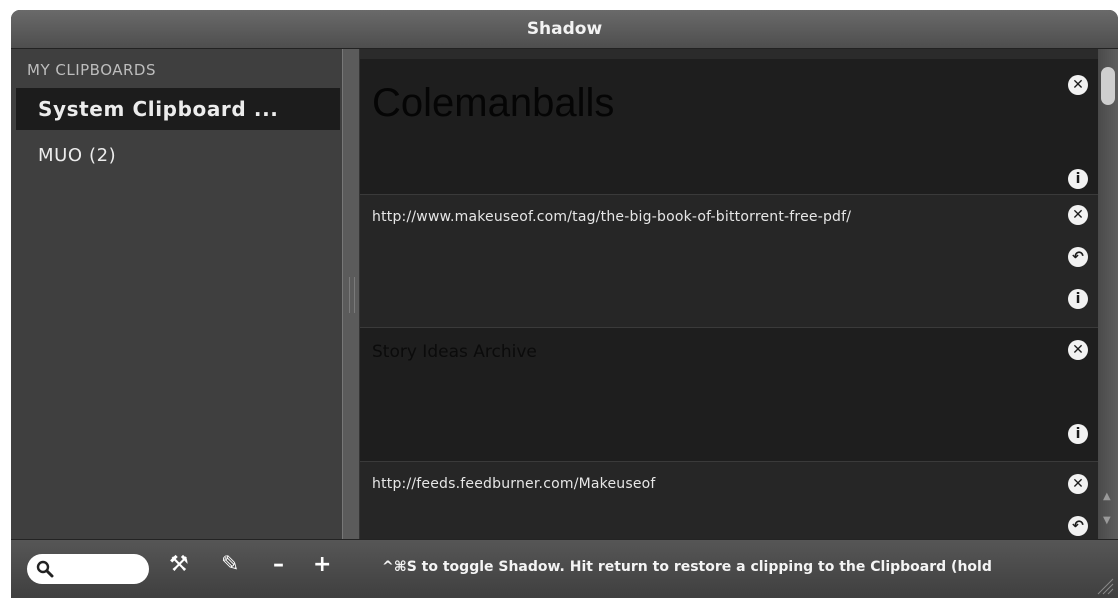  What do you see at coordinates (88, 569) in the screenshot?
I see `search-field` at bounding box center [88, 569].